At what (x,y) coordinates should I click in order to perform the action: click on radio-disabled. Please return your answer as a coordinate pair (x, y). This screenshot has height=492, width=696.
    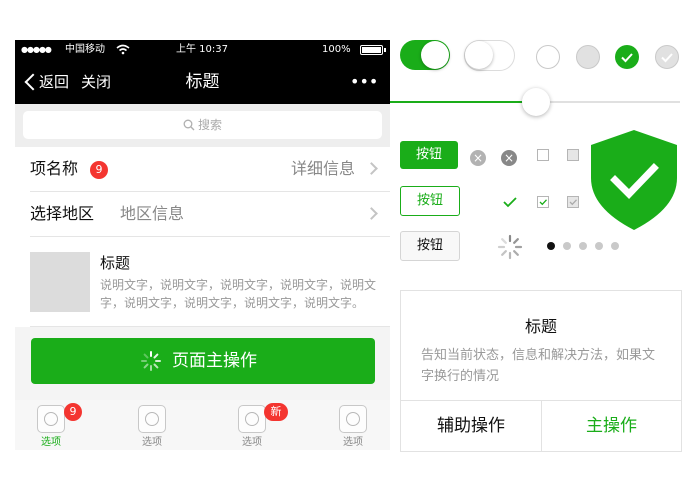
    Looking at the image, I should click on (588, 57).